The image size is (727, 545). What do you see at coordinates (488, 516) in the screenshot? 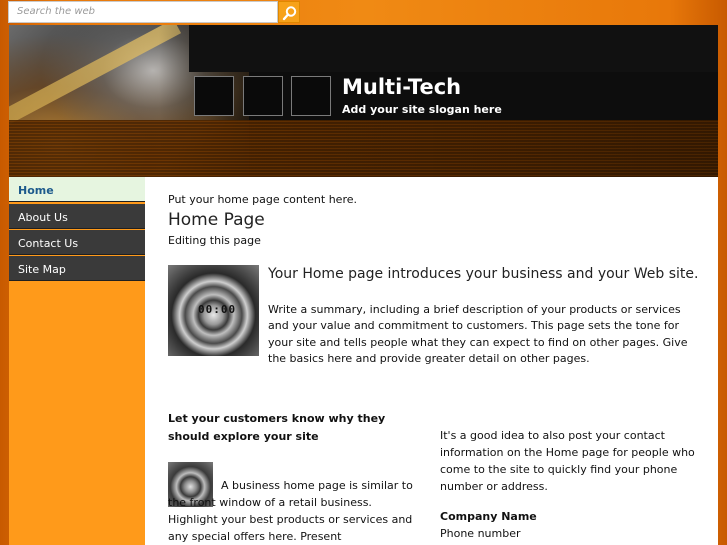
I see `company-name-label: Company Name` at bounding box center [488, 516].